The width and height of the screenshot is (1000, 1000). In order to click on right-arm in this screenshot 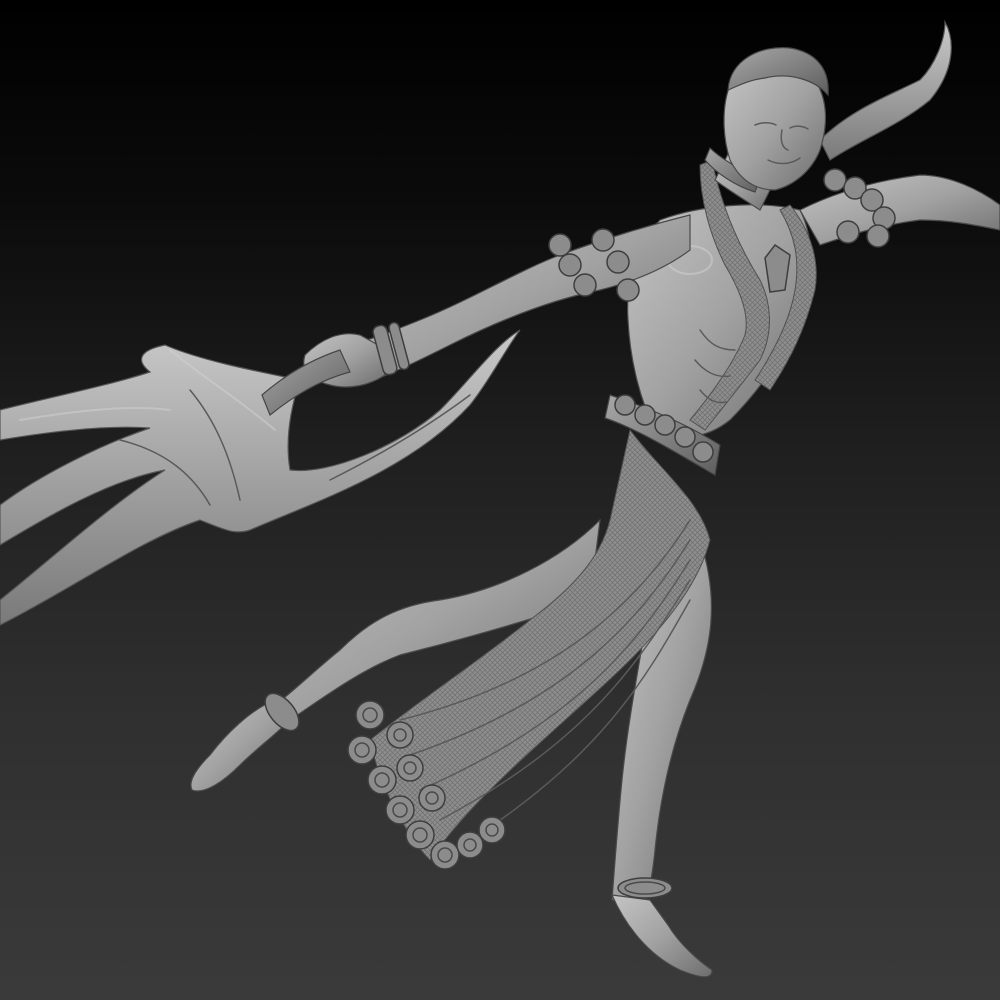, I will do `click(899, 208)`.